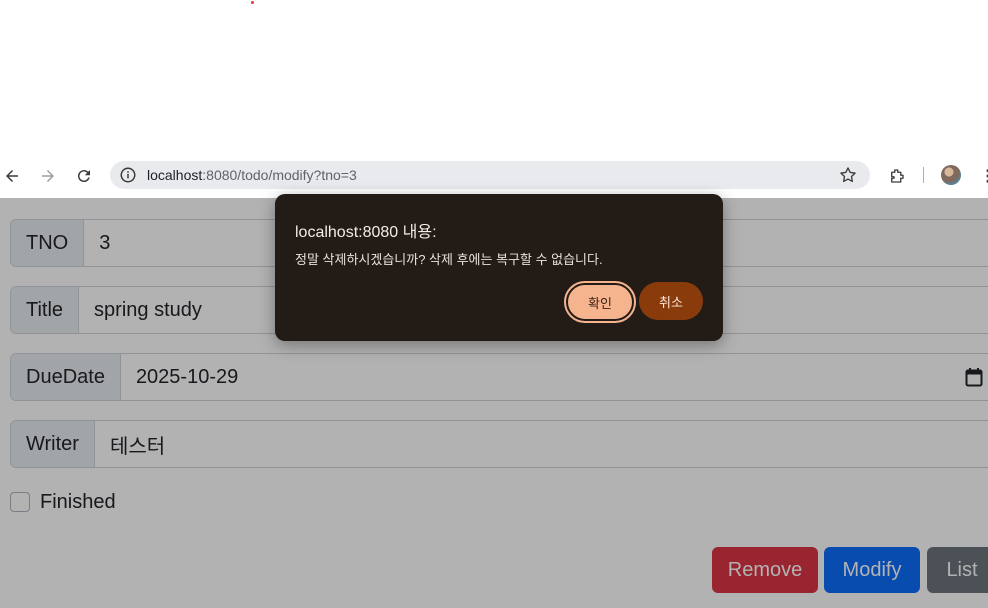  I want to click on reload-icon, so click(84, 176).